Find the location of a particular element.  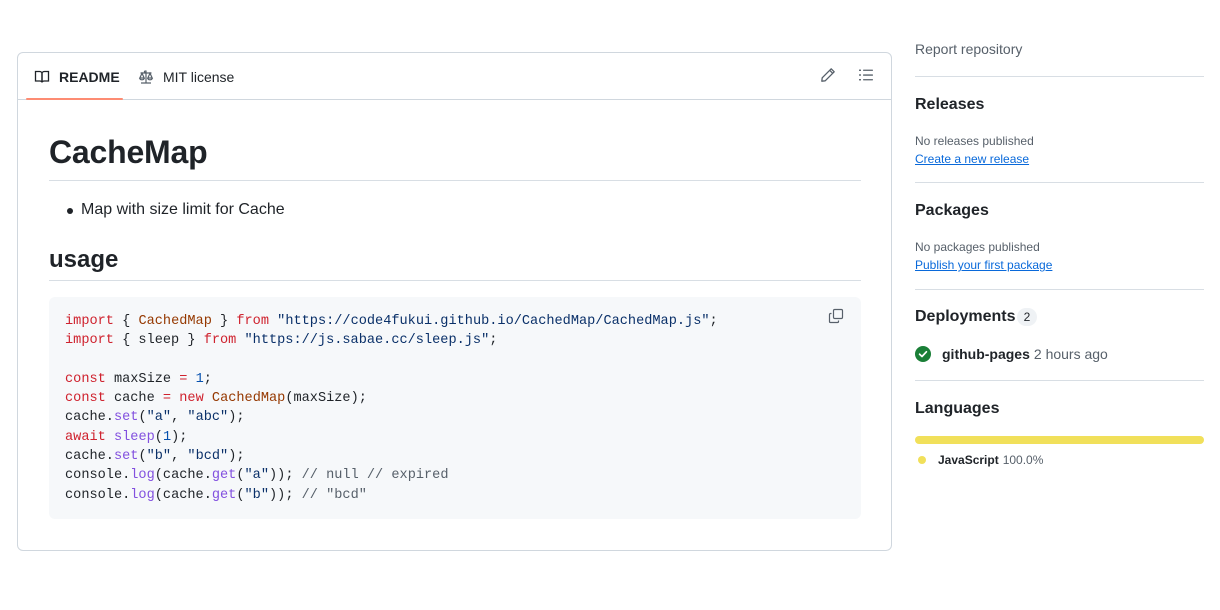

tab-license-label: MIT license is located at coordinates (199, 76).